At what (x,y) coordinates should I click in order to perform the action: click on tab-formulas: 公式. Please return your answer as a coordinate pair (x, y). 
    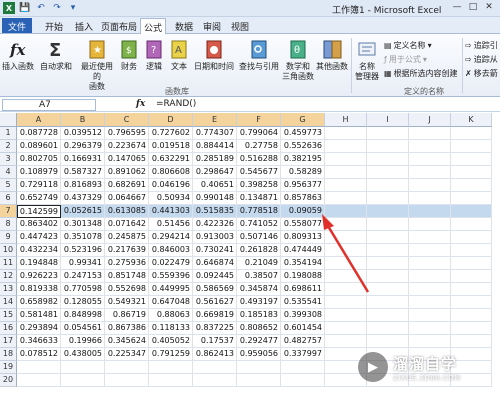
    Looking at the image, I should click on (153, 26).